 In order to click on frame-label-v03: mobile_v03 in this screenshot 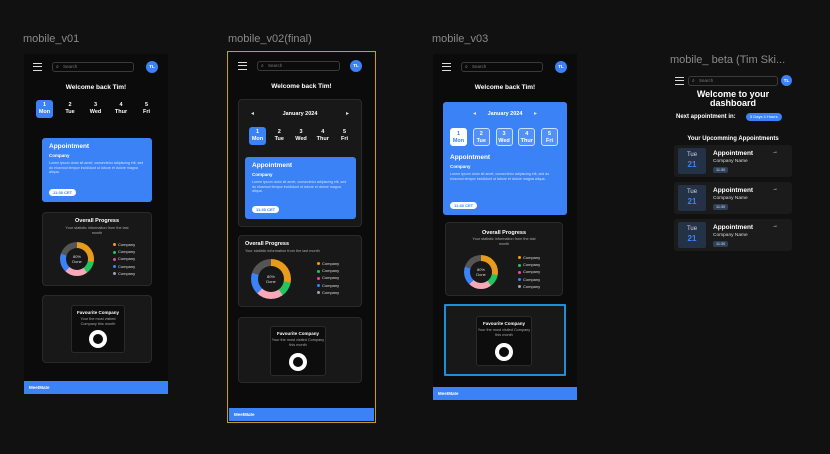, I will do `click(460, 39)`.